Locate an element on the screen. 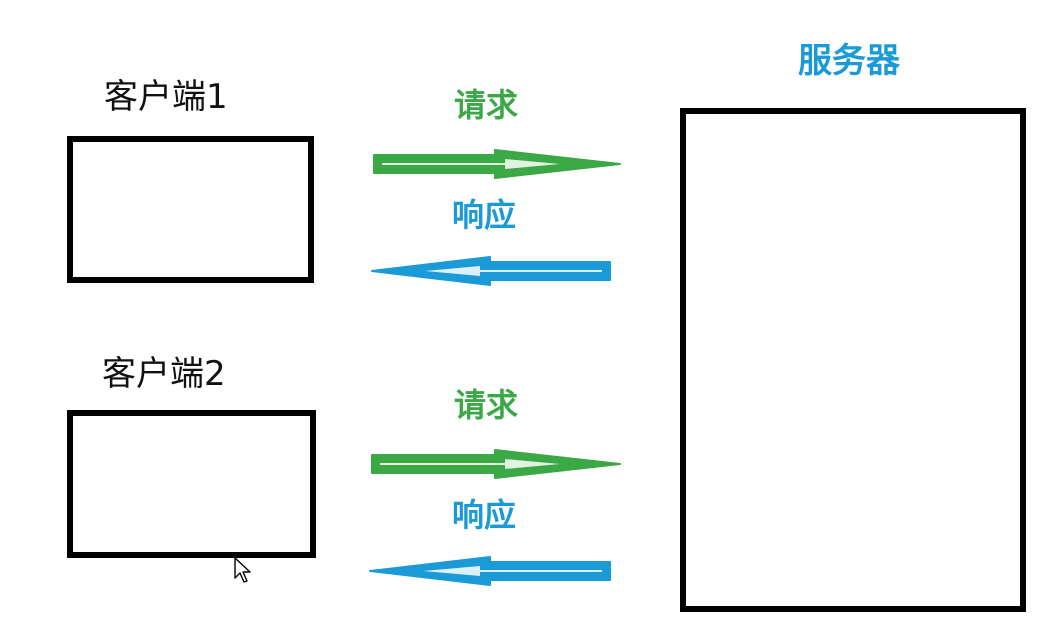 This screenshot has height=634, width=1062. mouse-cursor-icon is located at coordinates (242, 570).